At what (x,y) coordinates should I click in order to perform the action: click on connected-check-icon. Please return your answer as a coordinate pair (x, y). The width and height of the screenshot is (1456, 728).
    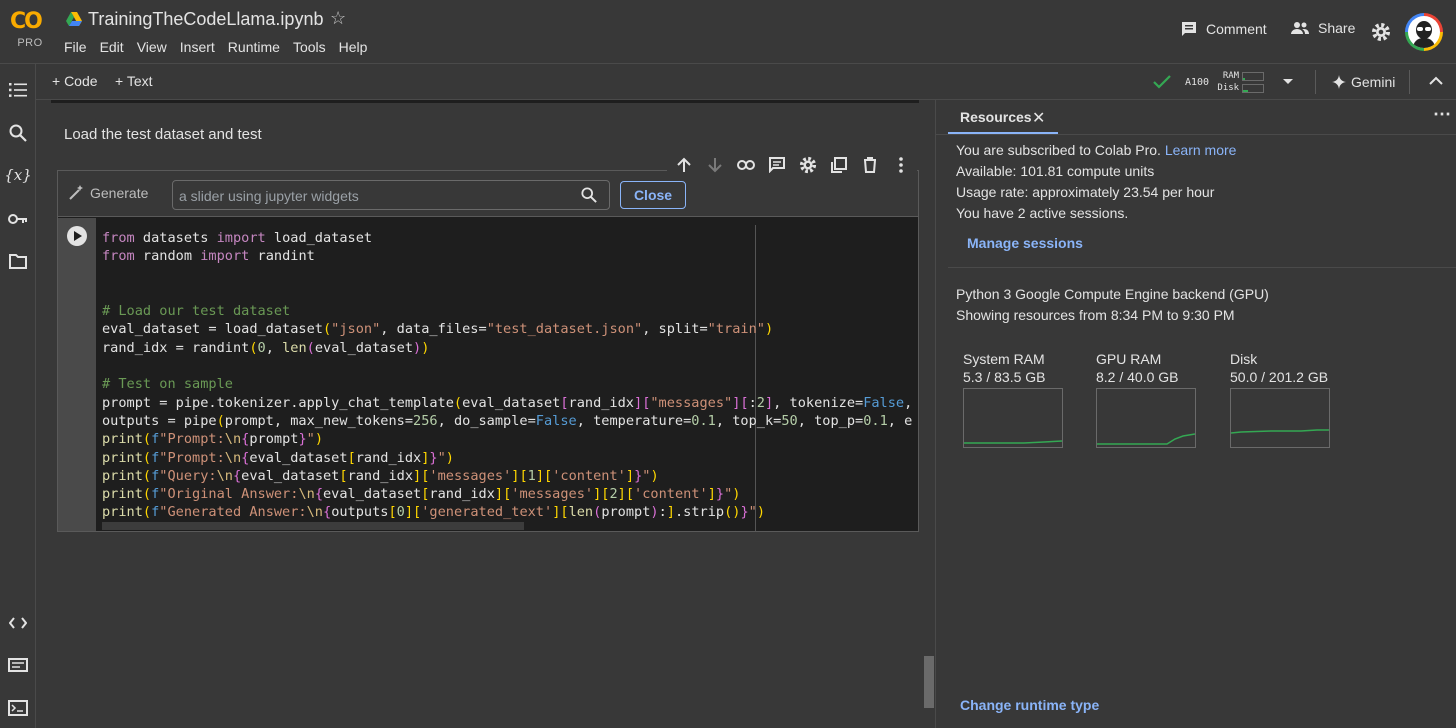
    Looking at the image, I should click on (1162, 82).